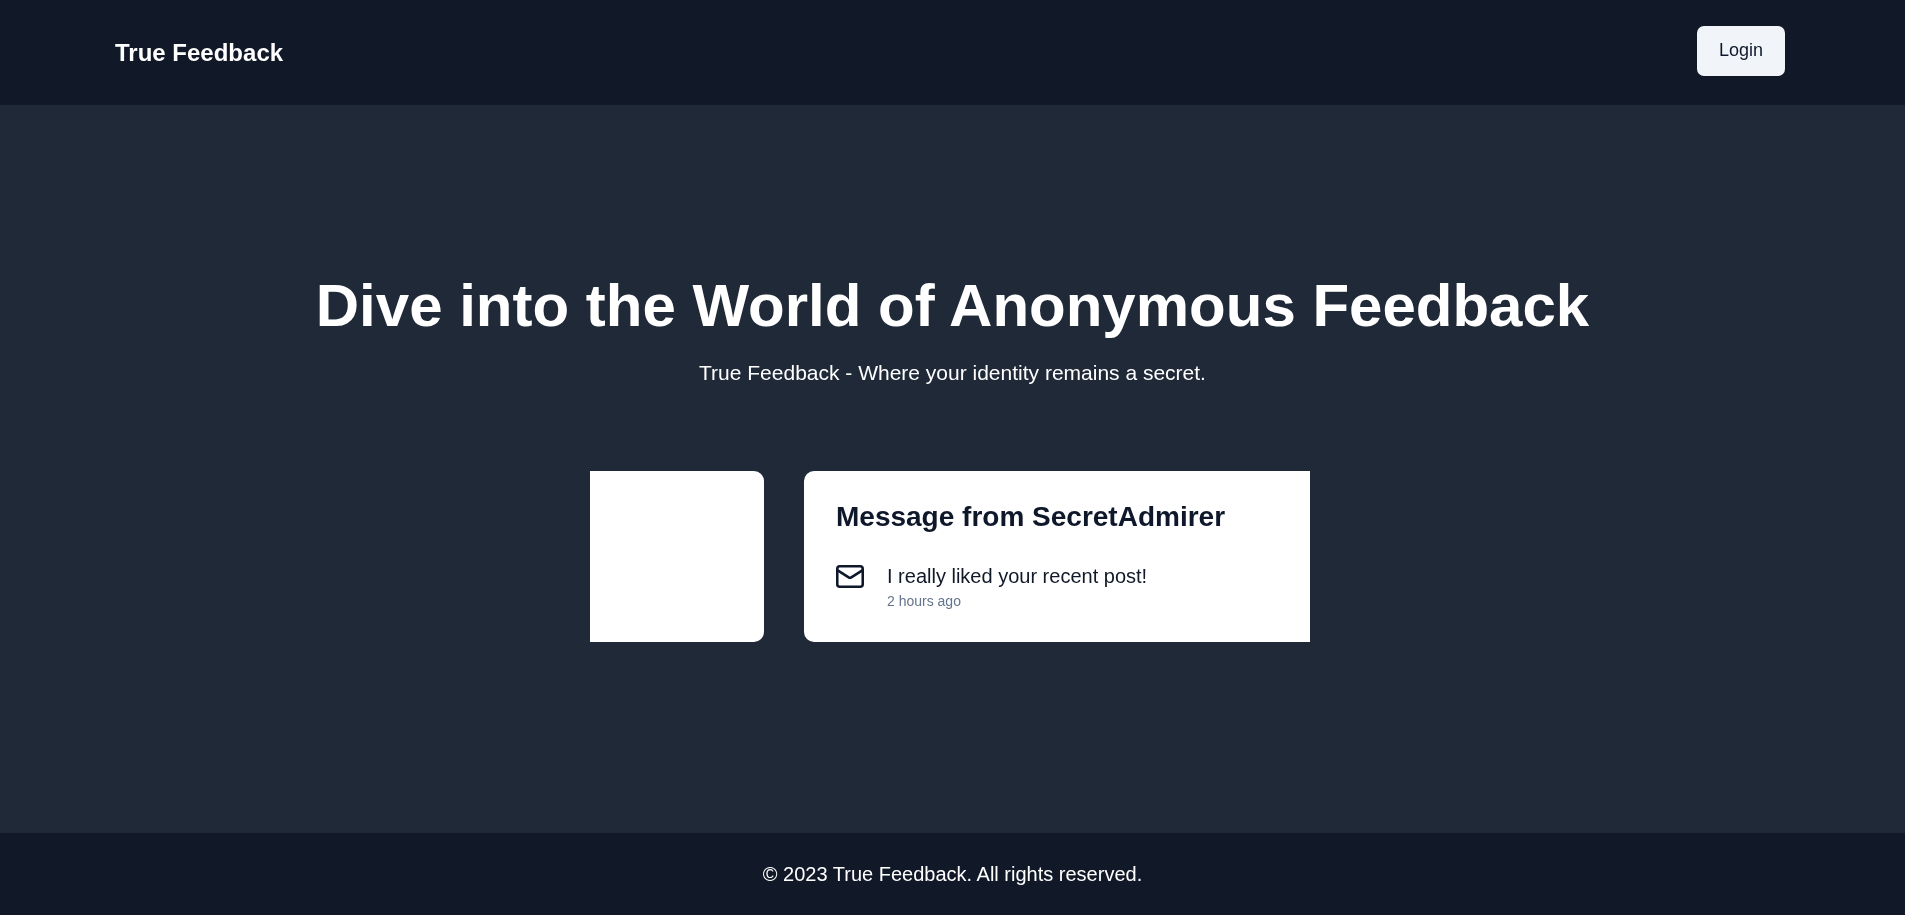 Image resolution: width=1905 pixels, height=915 pixels. I want to click on hero-subtitle: True Feedback - Where your identity remains a secret., so click(952, 373).